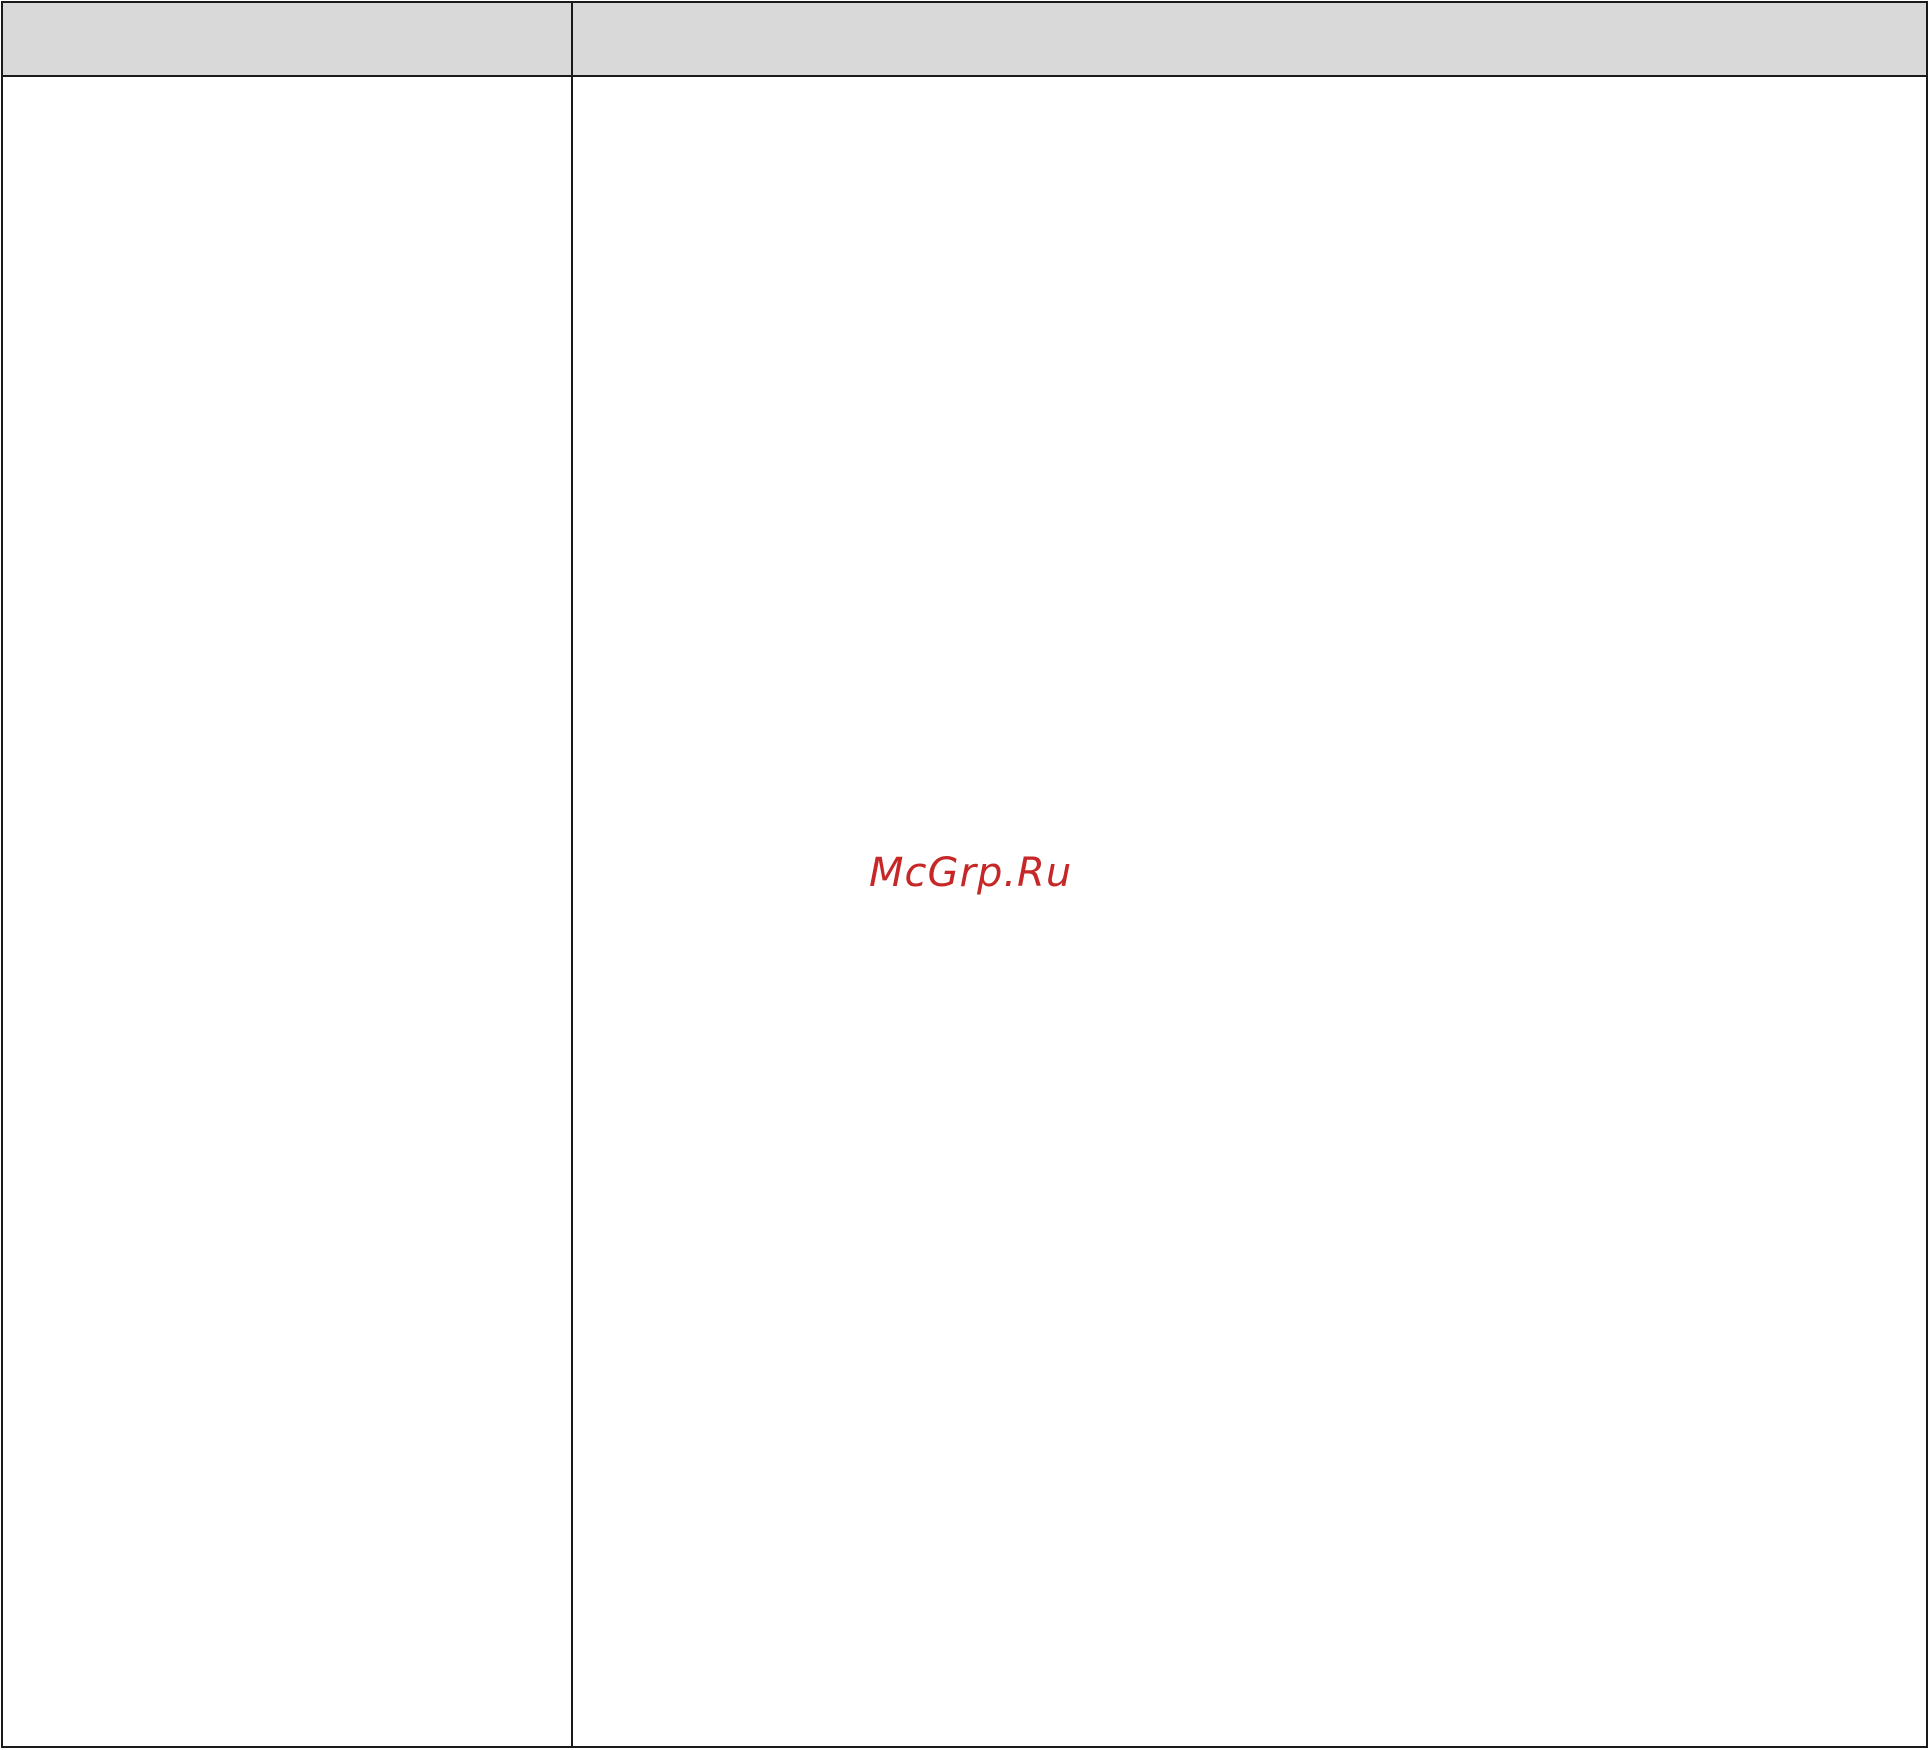  I want to click on header-cell-right, so click(1249, 39).